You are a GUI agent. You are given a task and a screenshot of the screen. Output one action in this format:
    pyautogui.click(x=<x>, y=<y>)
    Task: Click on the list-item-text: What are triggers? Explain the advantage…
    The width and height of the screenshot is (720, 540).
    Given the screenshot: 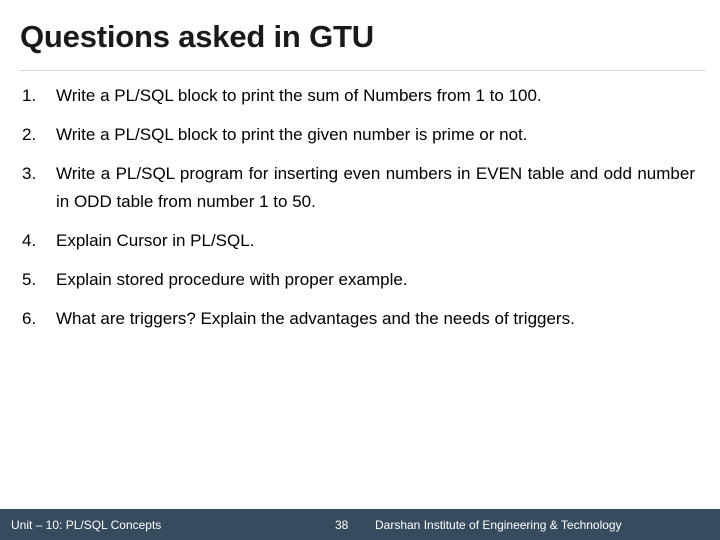 What is the action you would take?
    pyautogui.click(x=315, y=318)
    